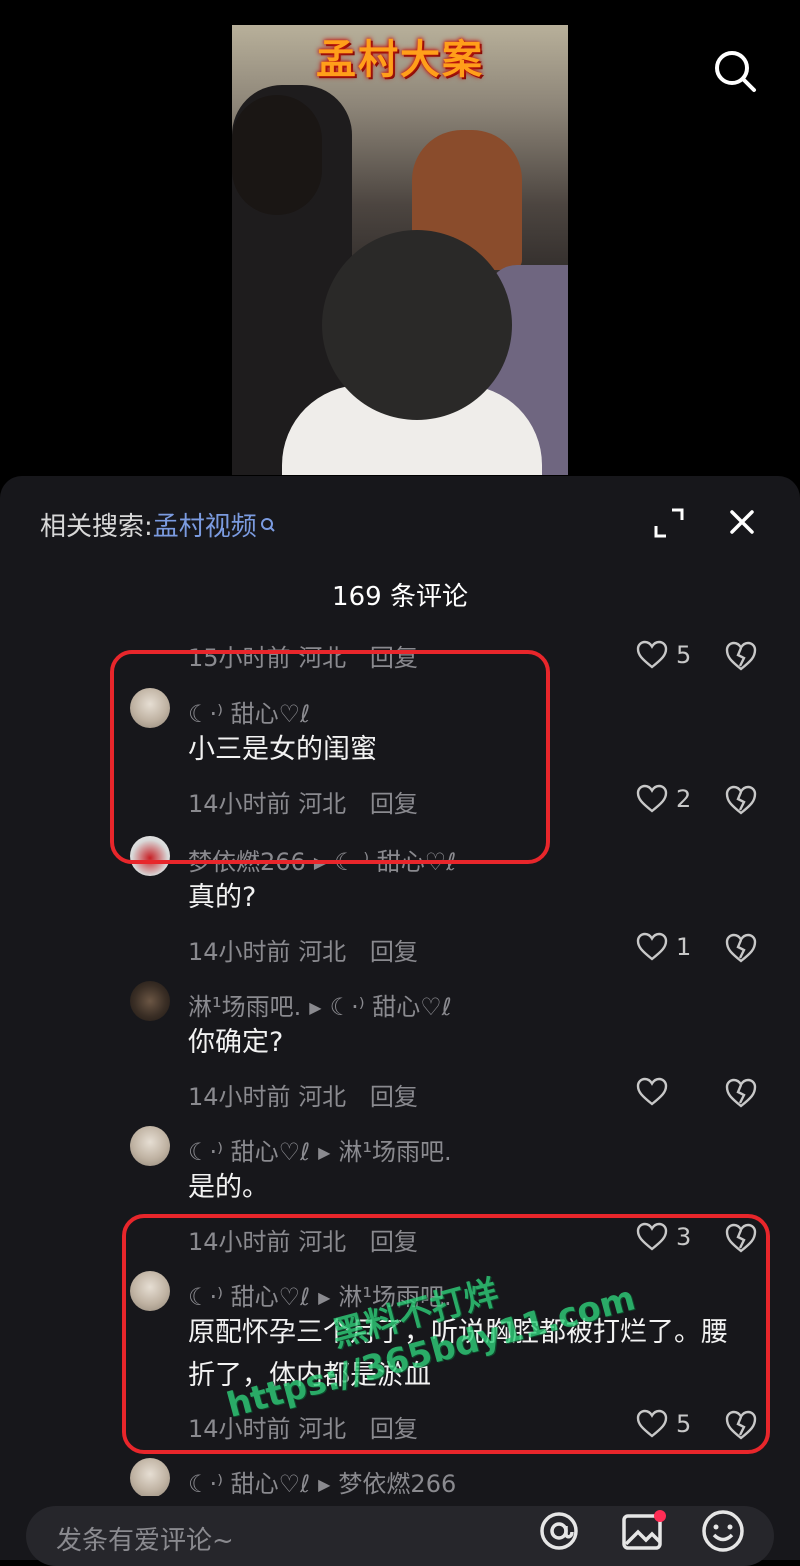 The height and width of the screenshot is (1566, 800). I want to click on comment-meta: 15小时前 河北 回复, so click(303, 655).